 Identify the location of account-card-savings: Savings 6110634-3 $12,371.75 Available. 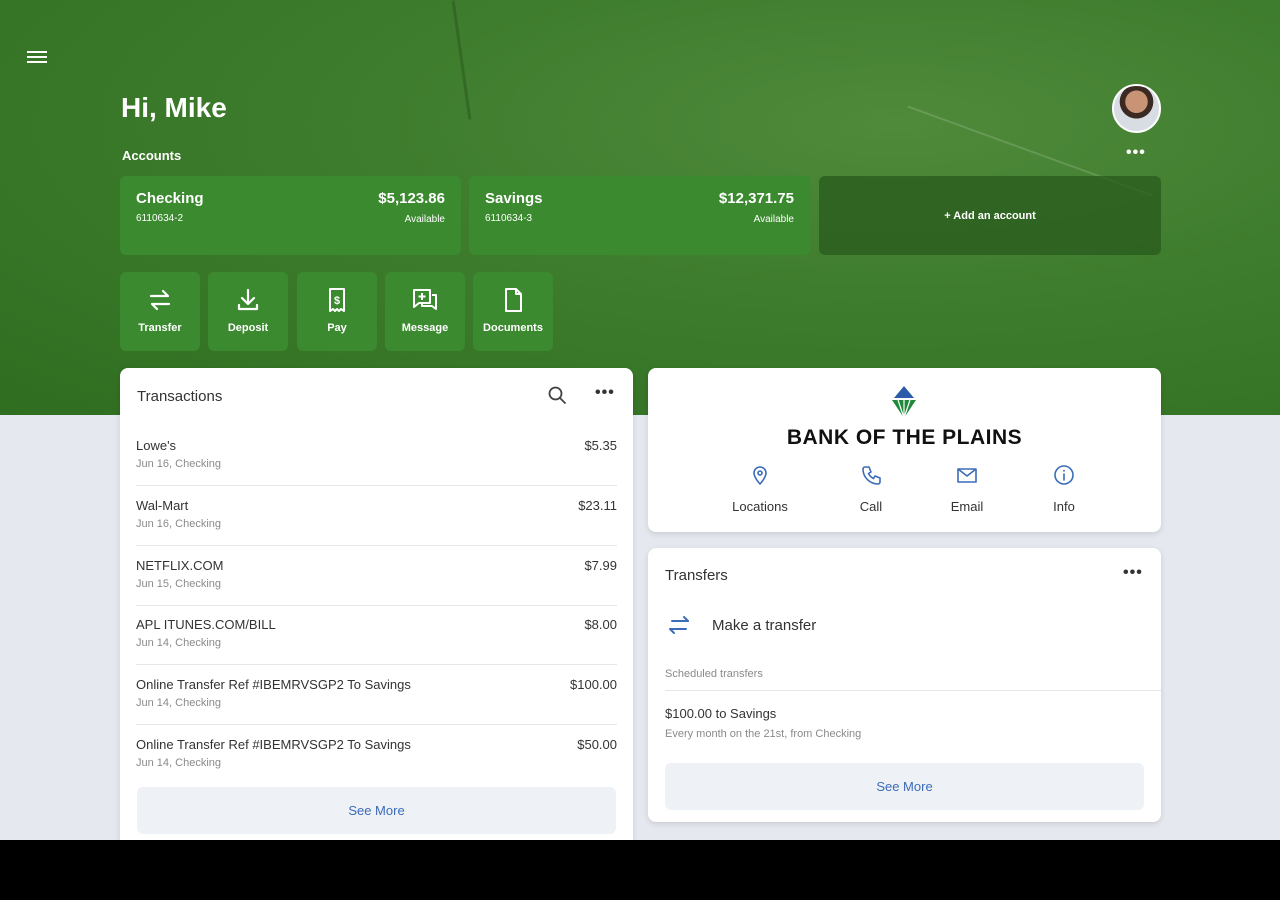
(639, 215).